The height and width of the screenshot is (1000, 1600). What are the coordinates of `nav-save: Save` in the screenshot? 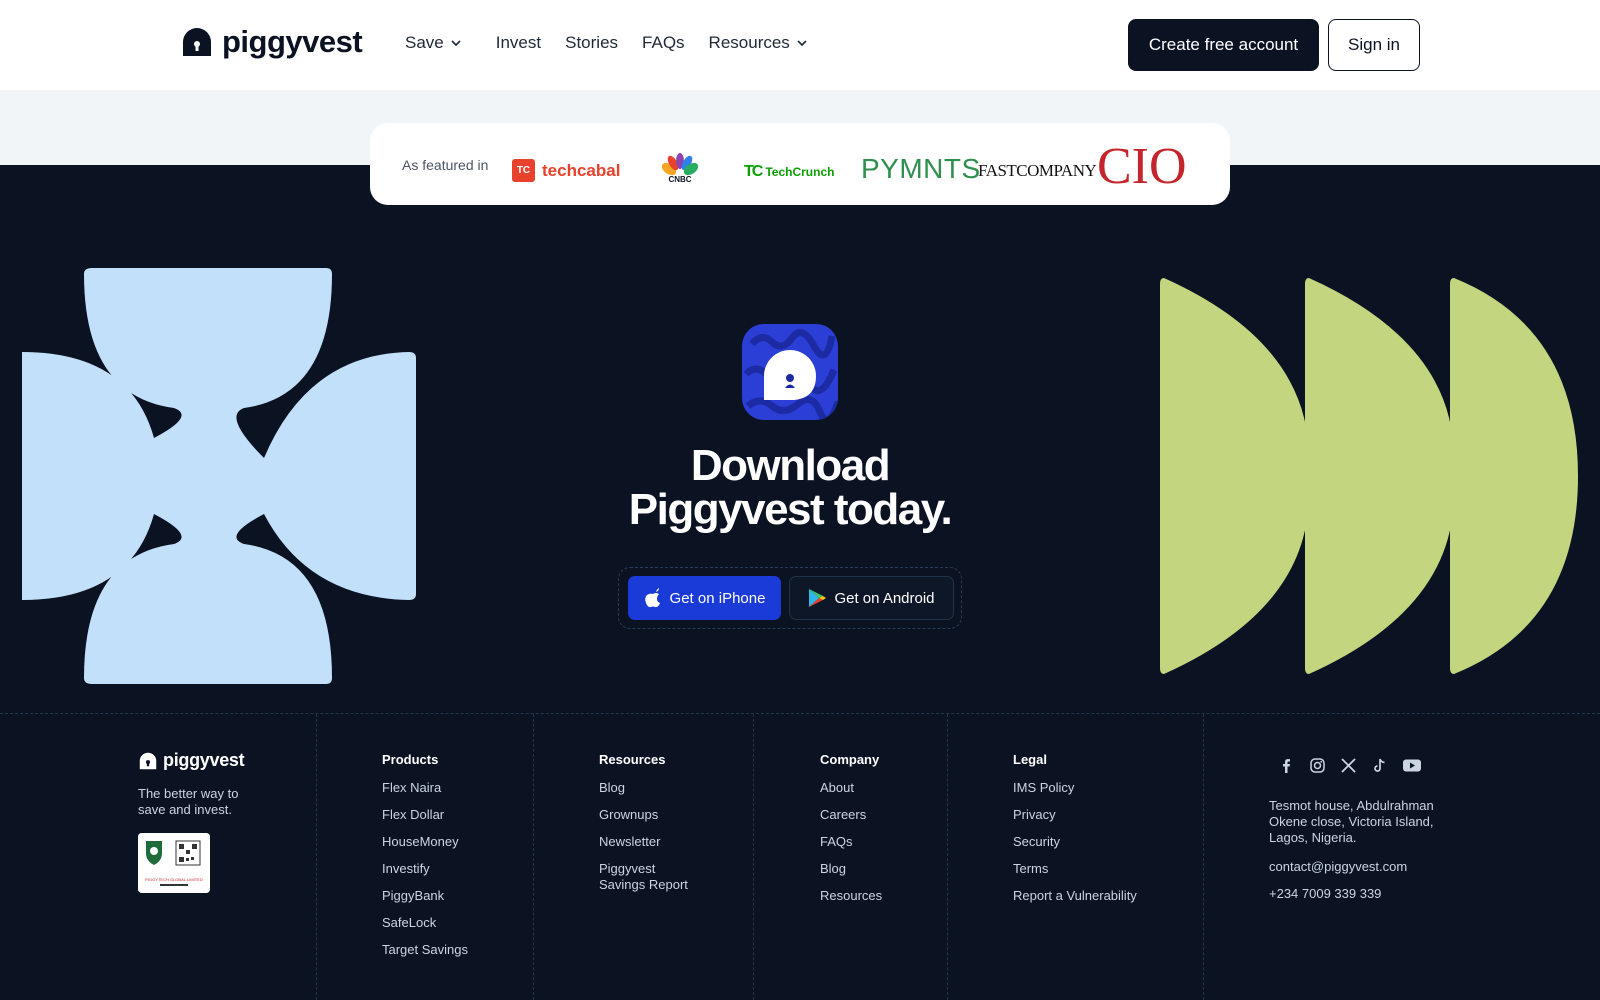 It's located at (433, 43).